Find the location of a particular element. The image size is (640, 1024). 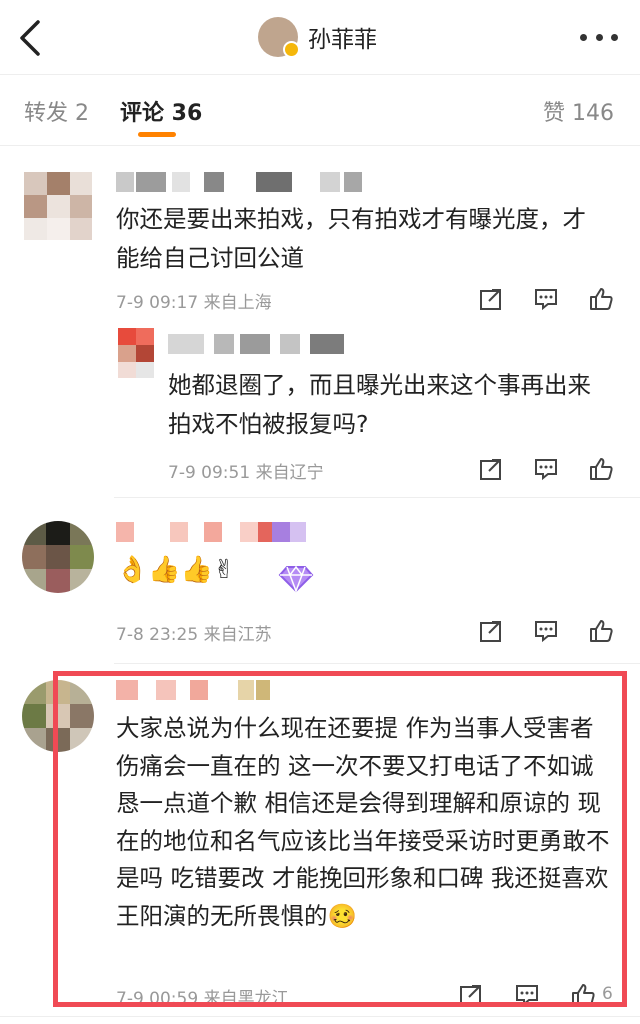

reply-meta: 7-9 09:51 来自辽宁 is located at coordinates (246, 473).